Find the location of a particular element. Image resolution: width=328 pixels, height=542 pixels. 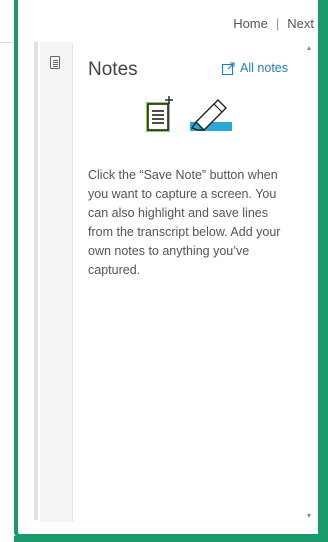

all-notes-link: All notes is located at coordinates (255, 68).